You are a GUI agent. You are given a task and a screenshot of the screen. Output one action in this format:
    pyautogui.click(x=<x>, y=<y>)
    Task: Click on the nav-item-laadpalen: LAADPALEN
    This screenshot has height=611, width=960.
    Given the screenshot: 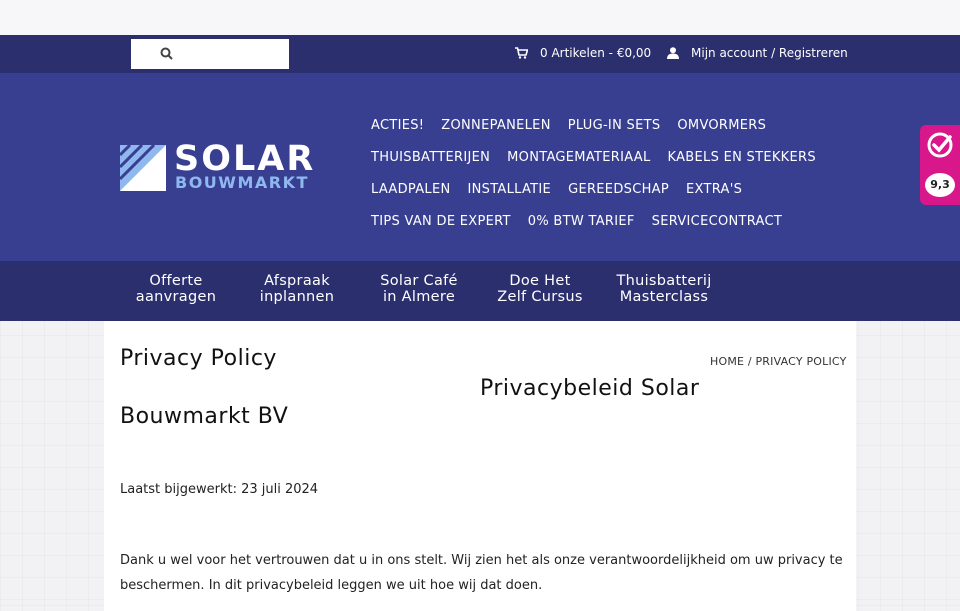 What is the action you would take?
    pyautogui.click(x=410, y=189)
    